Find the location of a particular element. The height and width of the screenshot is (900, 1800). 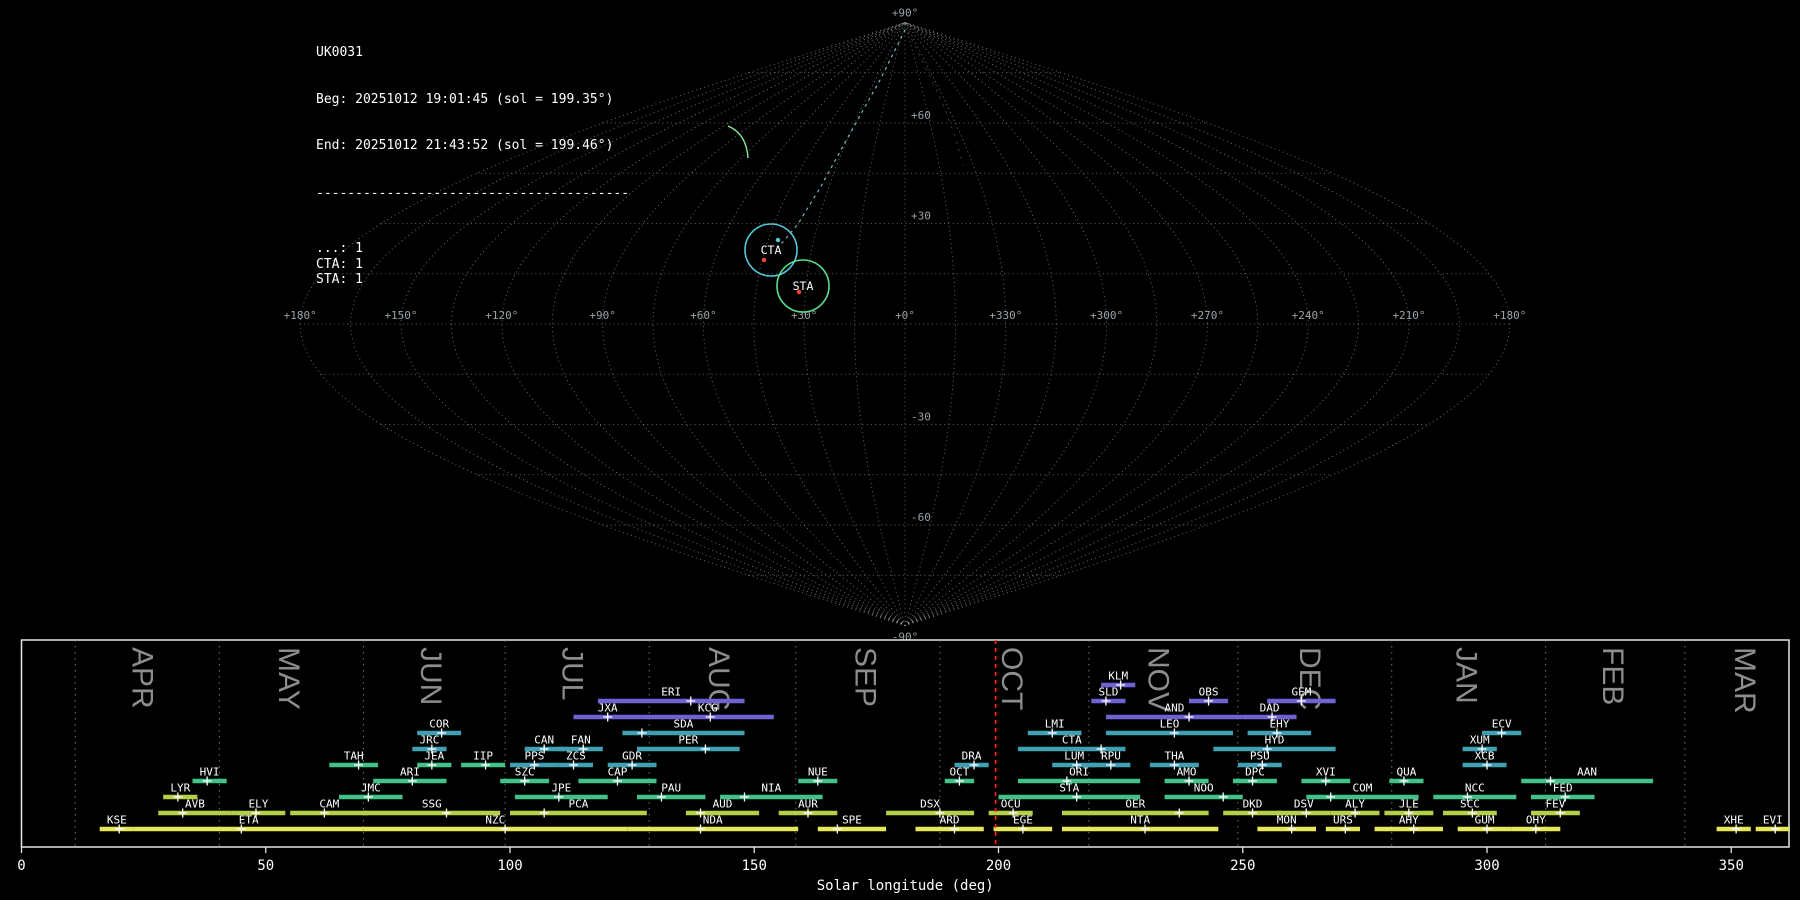

shower-code: AAN is located at coordinates (1587, 772).